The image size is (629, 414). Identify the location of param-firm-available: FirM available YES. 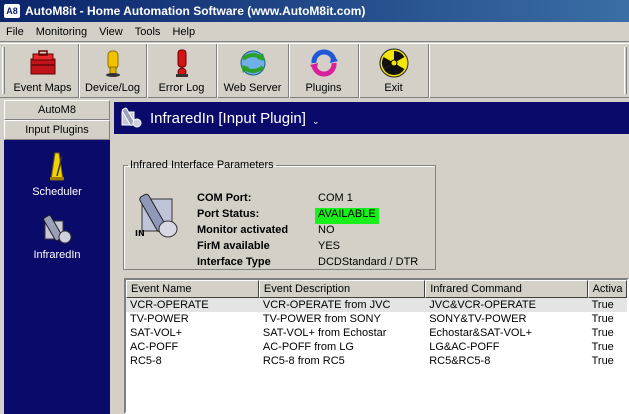
(270, 248).